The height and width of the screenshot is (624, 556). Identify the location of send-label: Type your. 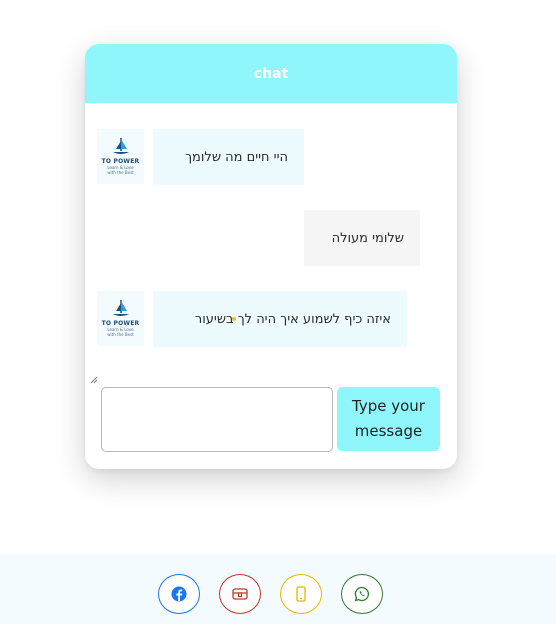
(388, 406).